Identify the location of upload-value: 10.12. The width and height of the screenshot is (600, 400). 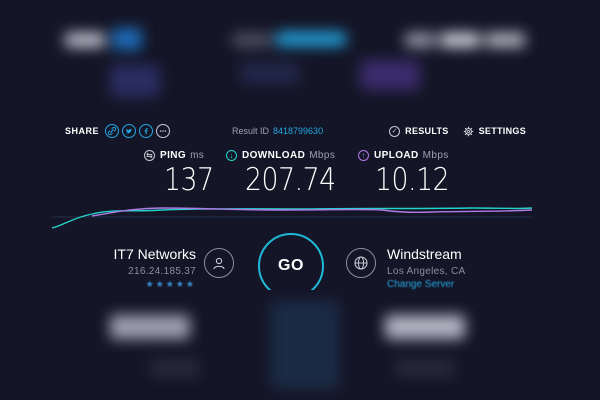
(412, 180).